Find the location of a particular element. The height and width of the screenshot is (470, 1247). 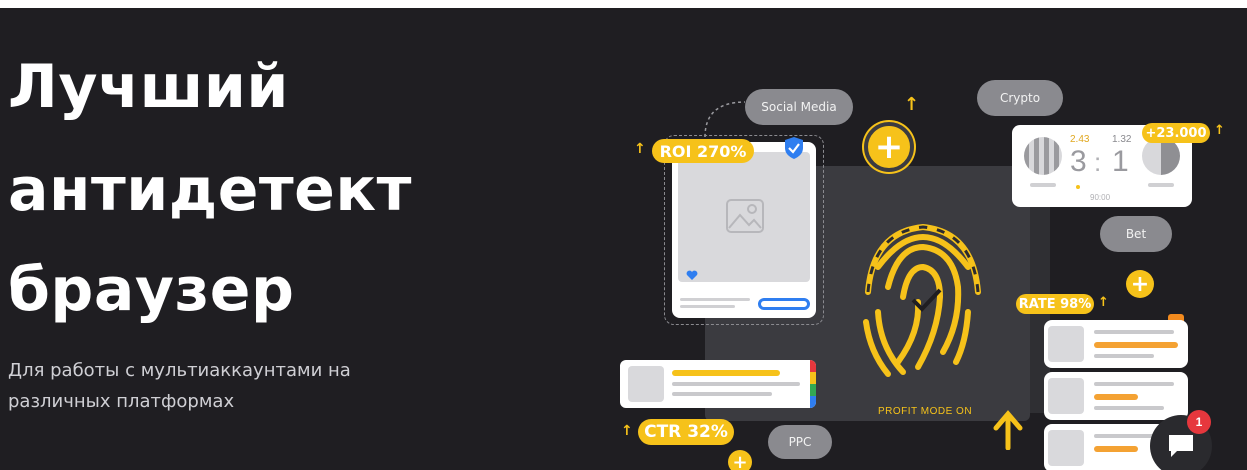

hero-title-line-2: антидетект is located at coordinates (210, 190).